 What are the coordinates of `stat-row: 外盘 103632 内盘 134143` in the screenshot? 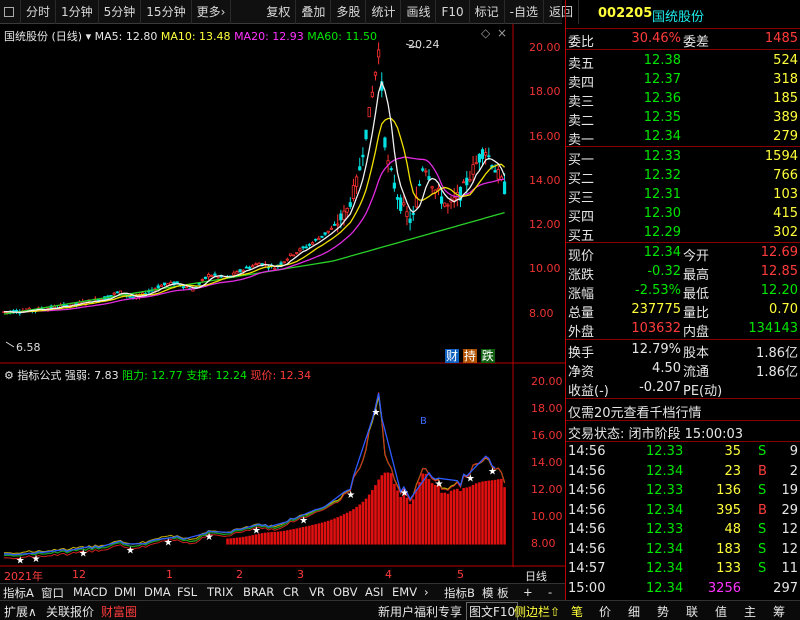 It's located at (683, 329).